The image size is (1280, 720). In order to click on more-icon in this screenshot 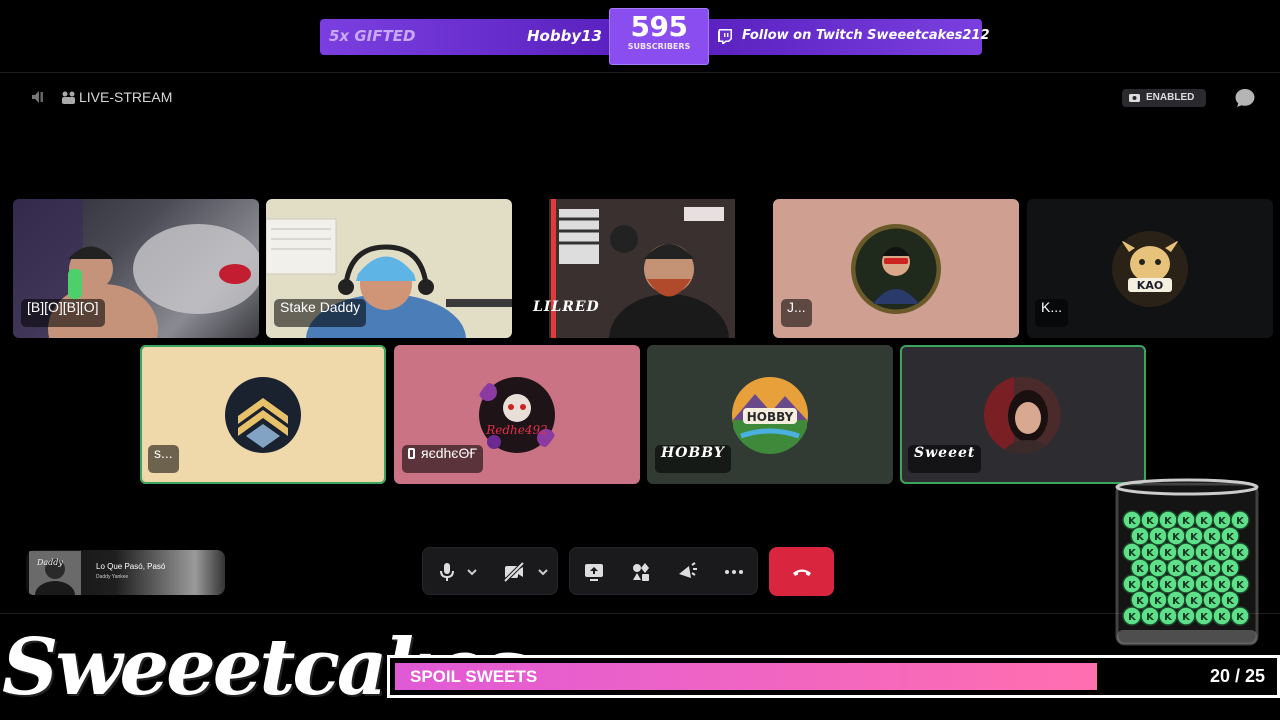, I will do `click(734, 572)`.